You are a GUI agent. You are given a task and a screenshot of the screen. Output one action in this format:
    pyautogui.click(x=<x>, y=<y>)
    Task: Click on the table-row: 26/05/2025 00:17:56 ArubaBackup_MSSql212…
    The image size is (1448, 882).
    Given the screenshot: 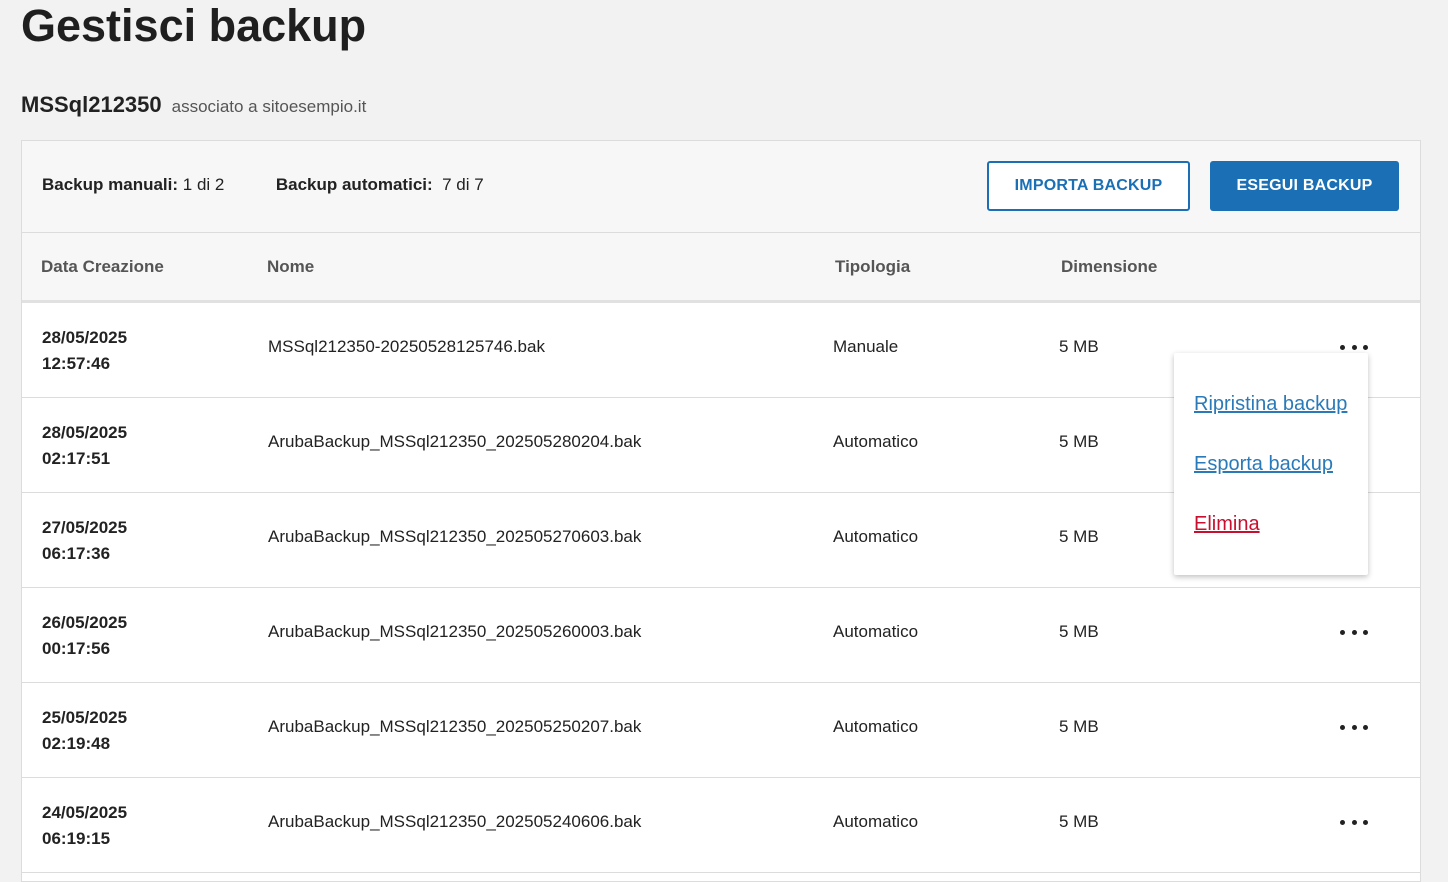 What is the action you would take?
    pyautogui.click(x=721, y=635)
    